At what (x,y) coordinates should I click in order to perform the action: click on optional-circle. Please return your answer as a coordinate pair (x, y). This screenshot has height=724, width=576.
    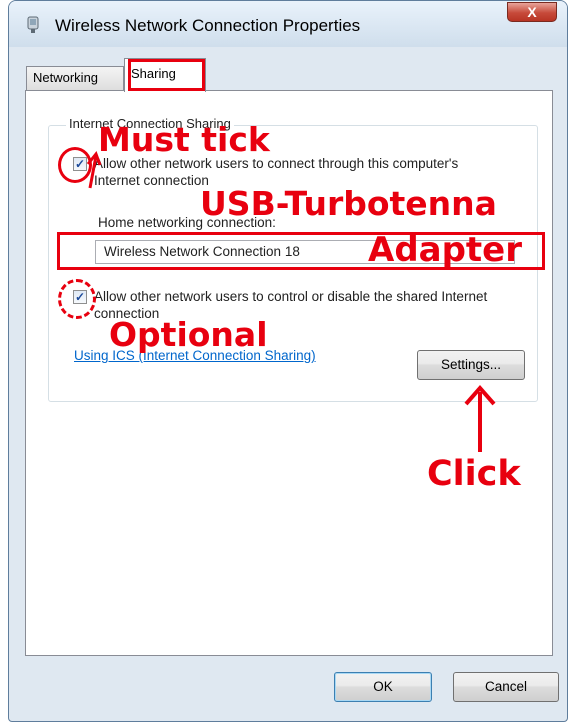
    Looking at the image, I should click on (77, 299).